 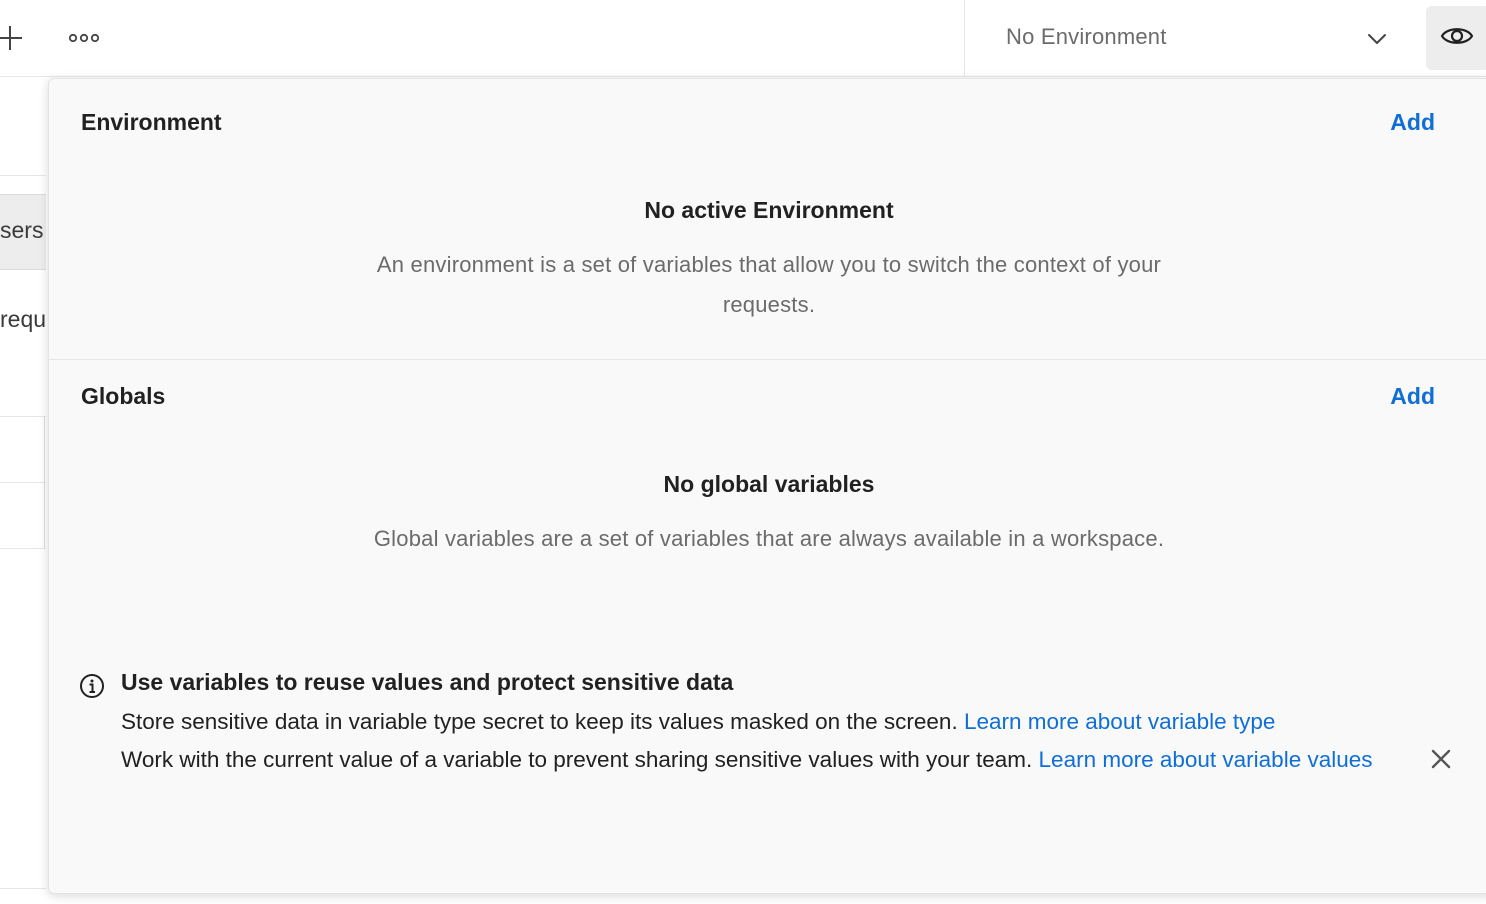 I want to click on globals-section-title: Globals, so click(x=123, y=396).